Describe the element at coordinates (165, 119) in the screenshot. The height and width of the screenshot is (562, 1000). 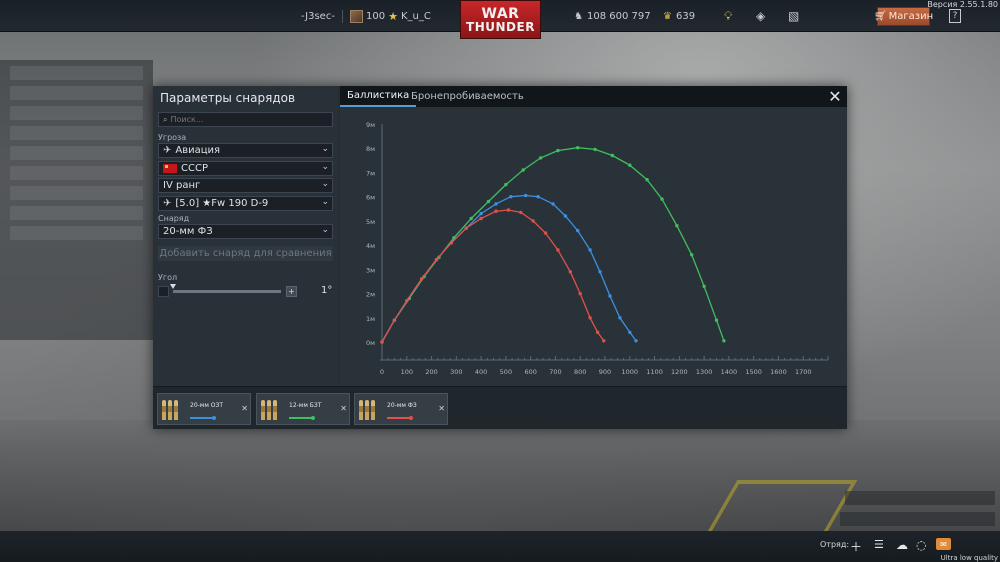
I see `search-icon: ⌕` at that location.